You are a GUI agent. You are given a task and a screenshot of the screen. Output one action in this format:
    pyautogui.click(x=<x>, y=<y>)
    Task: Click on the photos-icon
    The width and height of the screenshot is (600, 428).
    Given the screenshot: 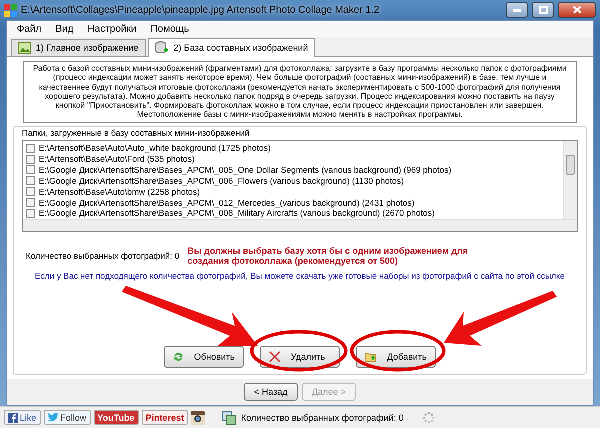 What is the action you would take?
    pyautogui.click(x=229, y=417)
    